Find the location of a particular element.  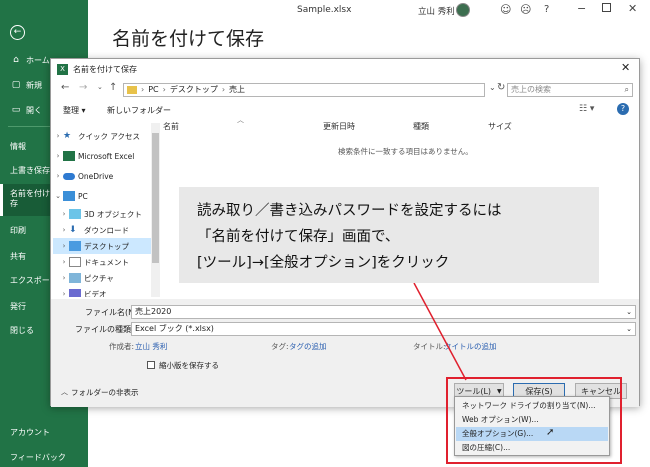

callout-line-1: 読み取り／書き込みパスワードを設定するには is located at coordinates (349, 211).